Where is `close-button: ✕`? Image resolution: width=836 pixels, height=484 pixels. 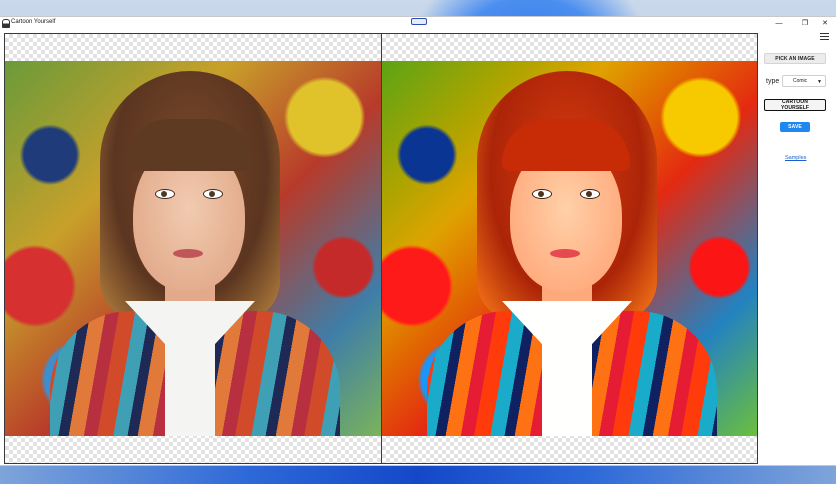 close-button: ✕ is located at coordinates (825, 23).